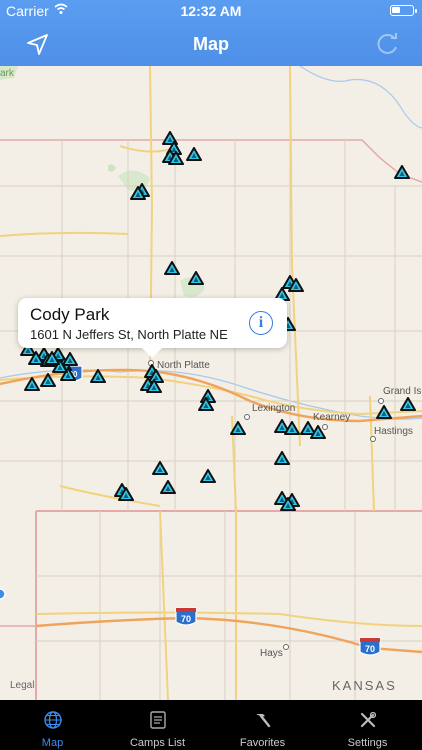  I want to click on nav-bar: Map, so click(211, 44).